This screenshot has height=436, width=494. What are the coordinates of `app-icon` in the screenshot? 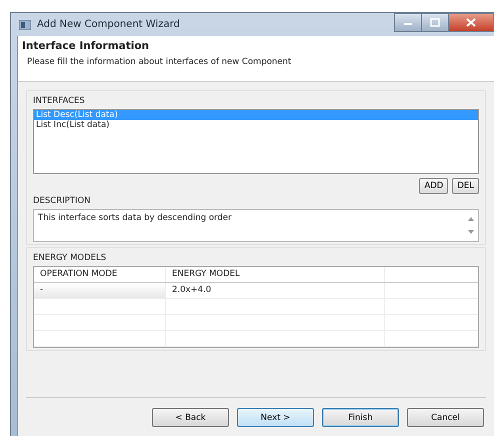 It's located at (25, 25).